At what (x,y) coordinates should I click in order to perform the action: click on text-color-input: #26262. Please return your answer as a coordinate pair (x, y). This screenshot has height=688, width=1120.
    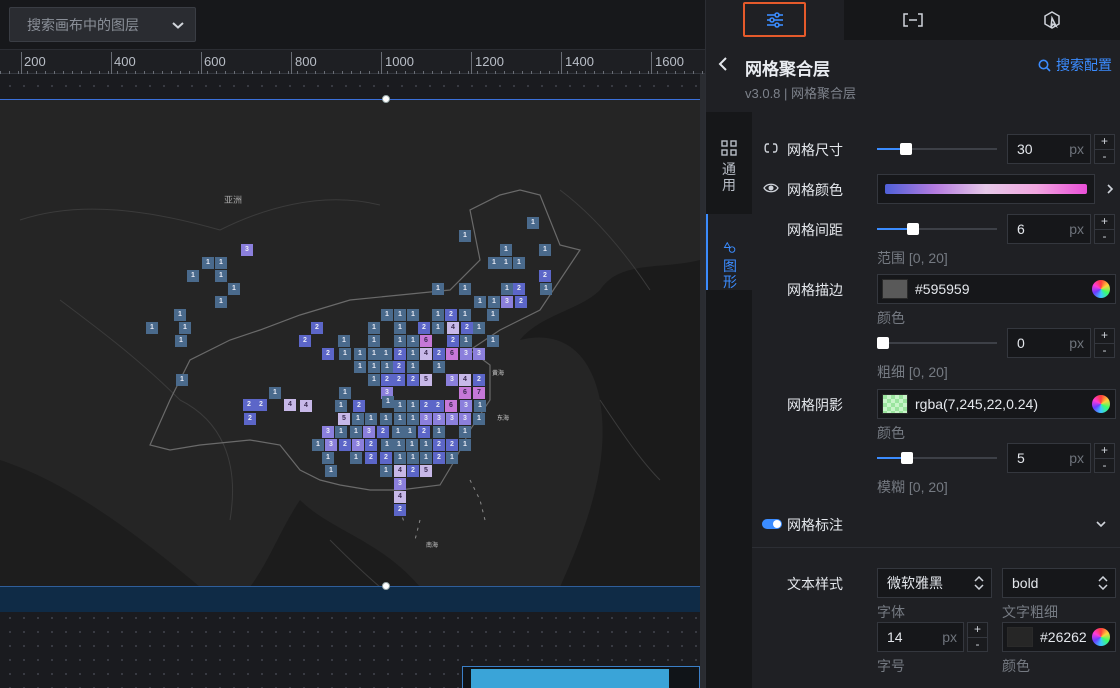
    Looking at the image, I should click on (1059, 637).